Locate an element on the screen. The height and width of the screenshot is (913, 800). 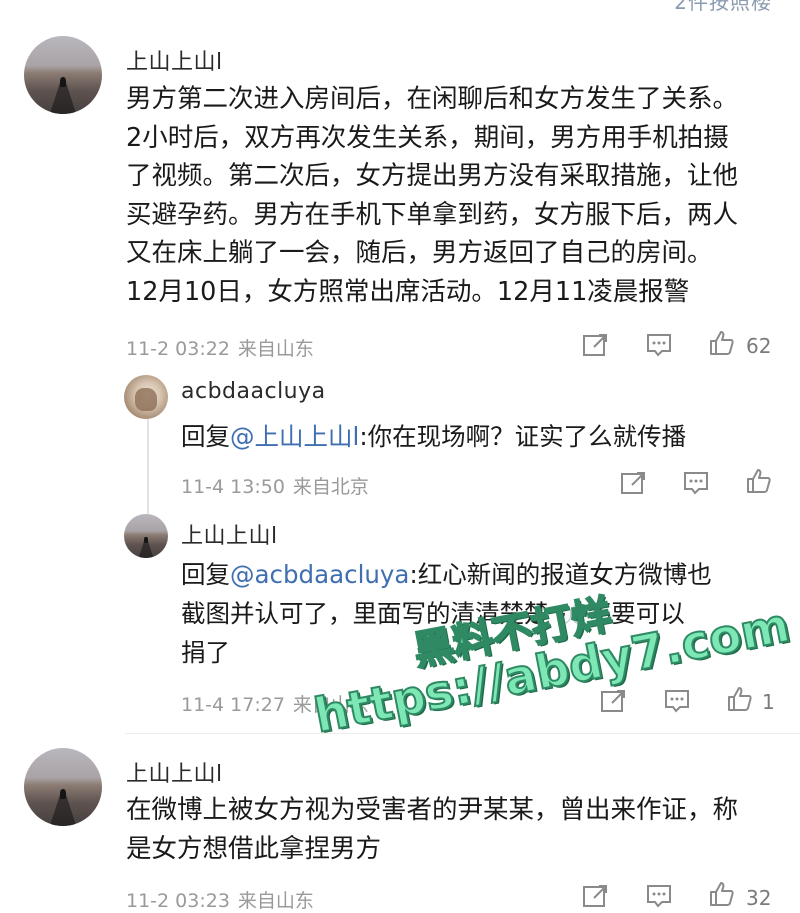
reply-time: 11-4 13:50 is located at coordinates (233, 487).